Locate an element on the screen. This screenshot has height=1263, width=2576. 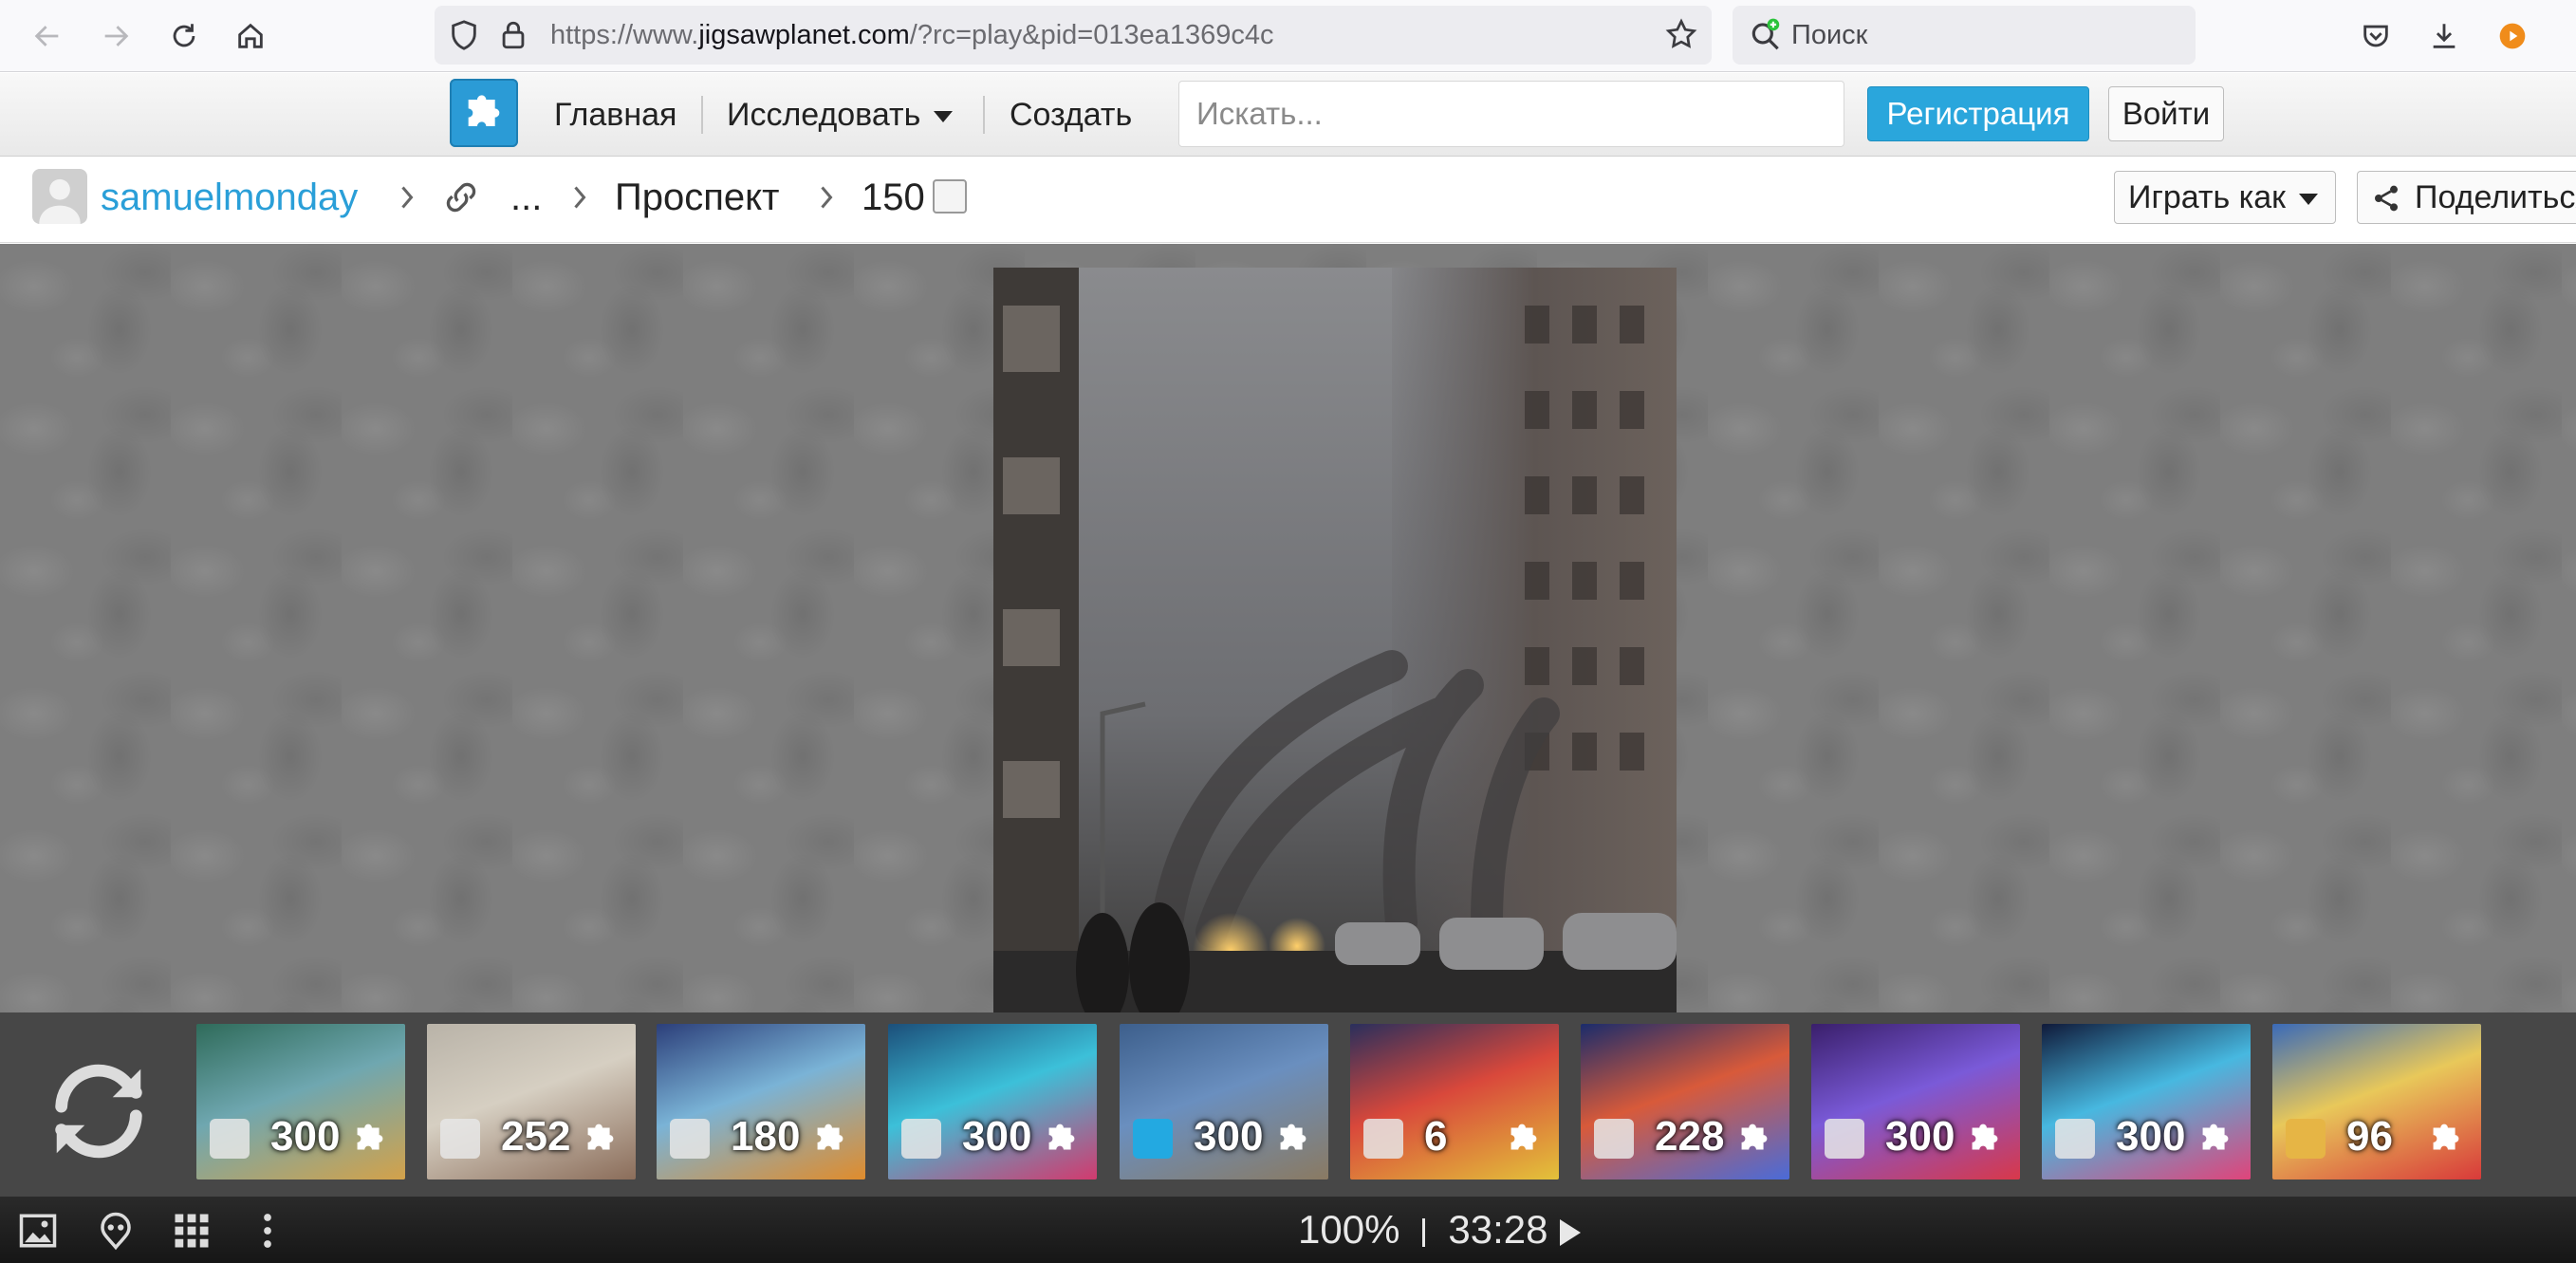
refresh-icon is located at coordinates (98, 1111).